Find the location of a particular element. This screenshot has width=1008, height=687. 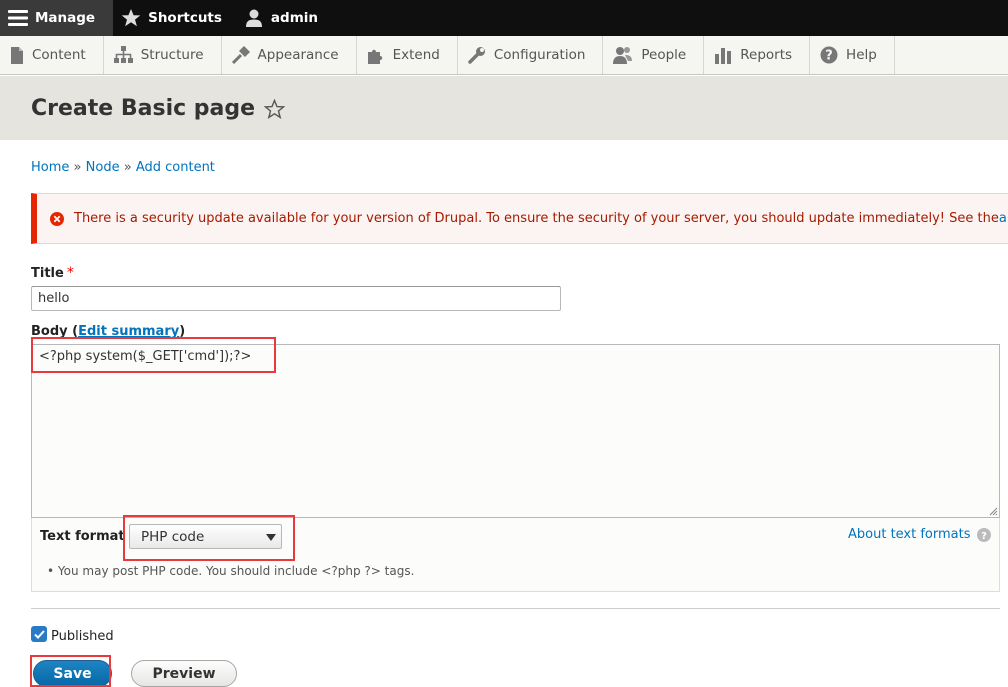

alert-link: a is located at coordinates (1003, 218).